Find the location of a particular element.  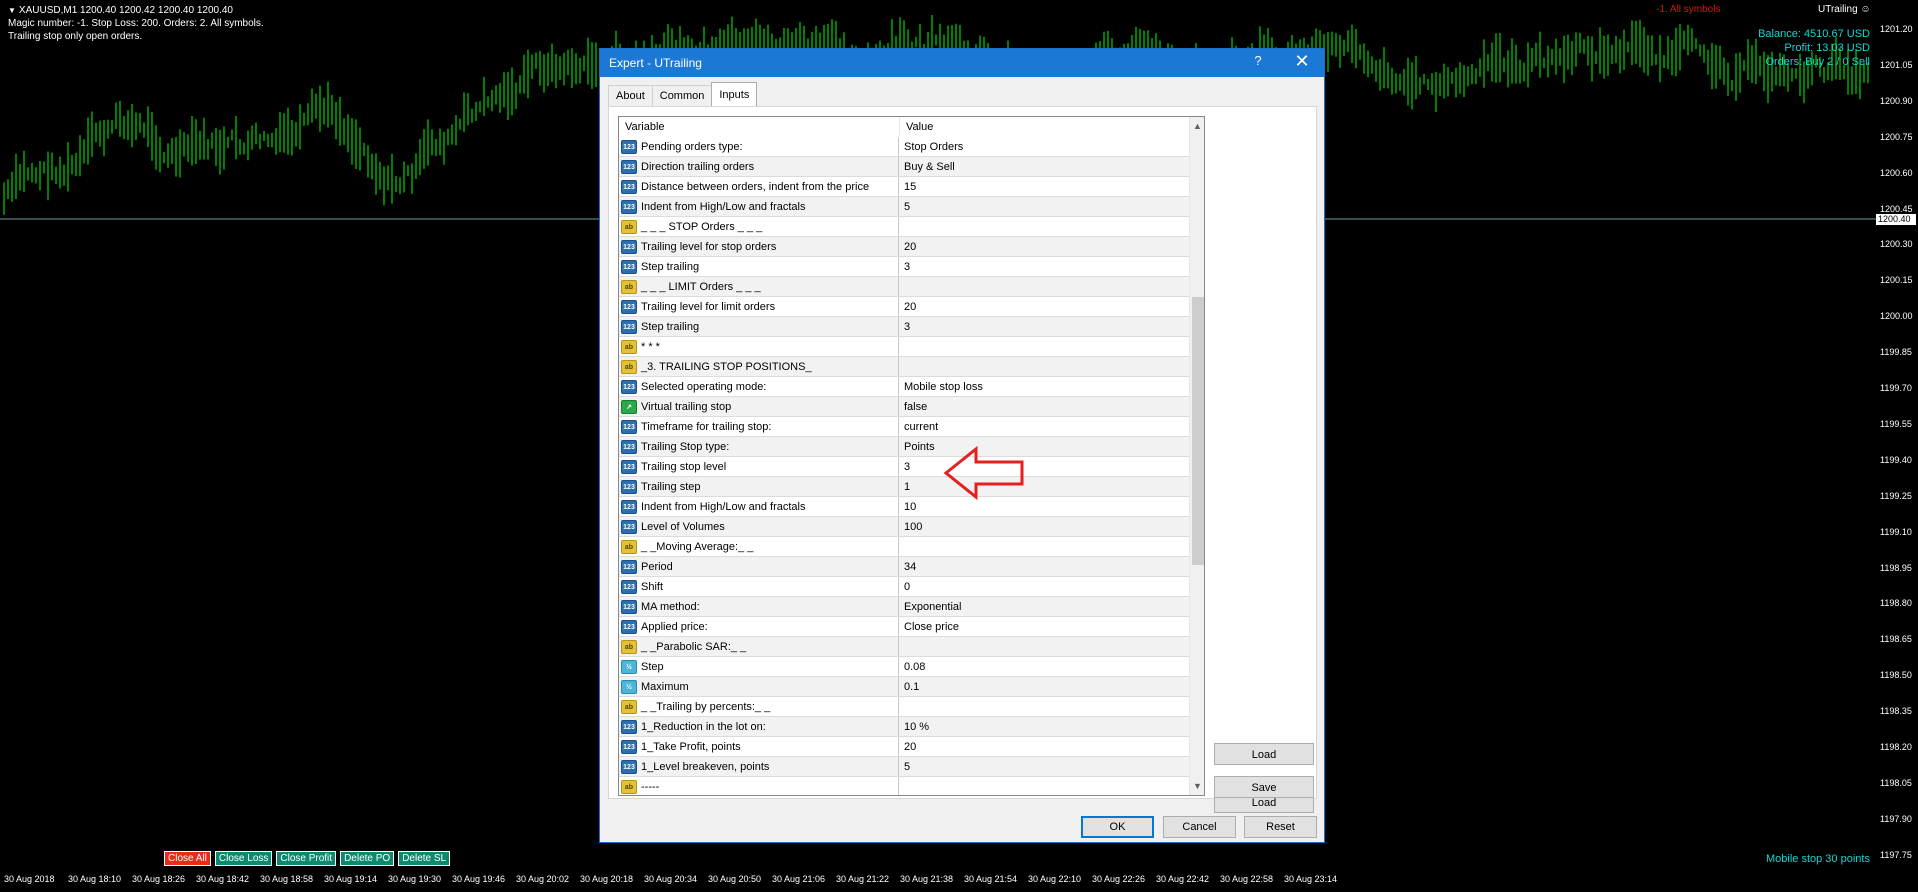

column-variable: Variable is located at coordinates (759, 127).